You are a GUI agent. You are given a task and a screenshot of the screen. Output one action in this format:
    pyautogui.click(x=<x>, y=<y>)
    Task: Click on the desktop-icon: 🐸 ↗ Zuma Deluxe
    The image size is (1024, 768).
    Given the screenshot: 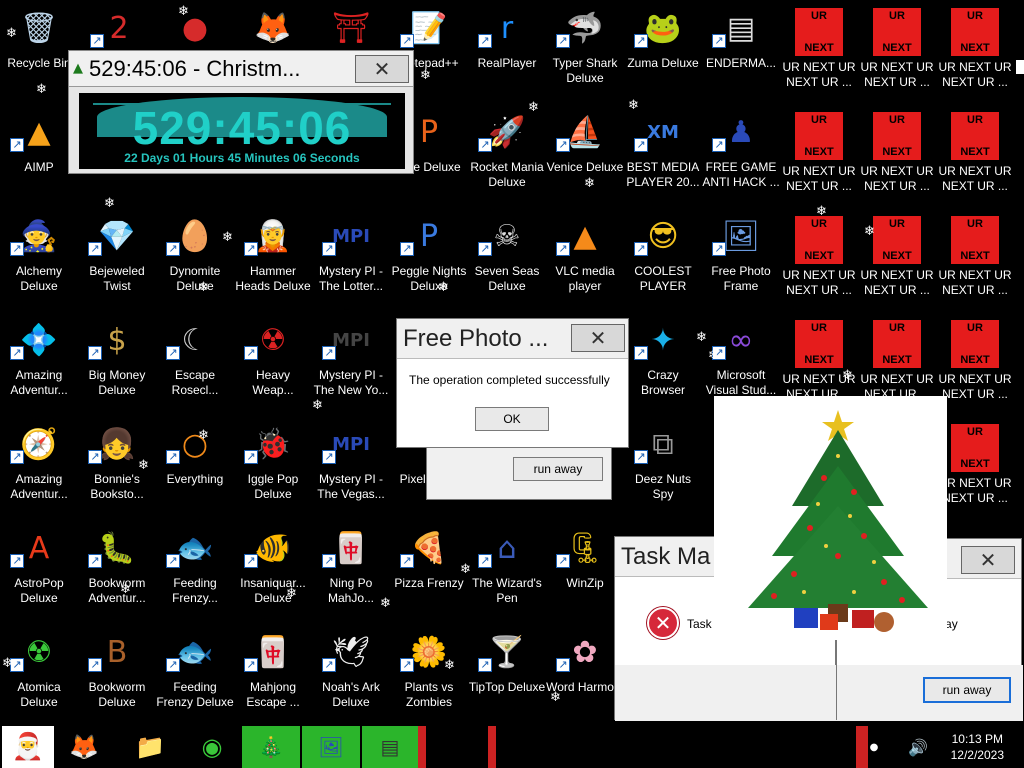 What is the action you would take?
    pyautogui.click(x=663, y=50)
    